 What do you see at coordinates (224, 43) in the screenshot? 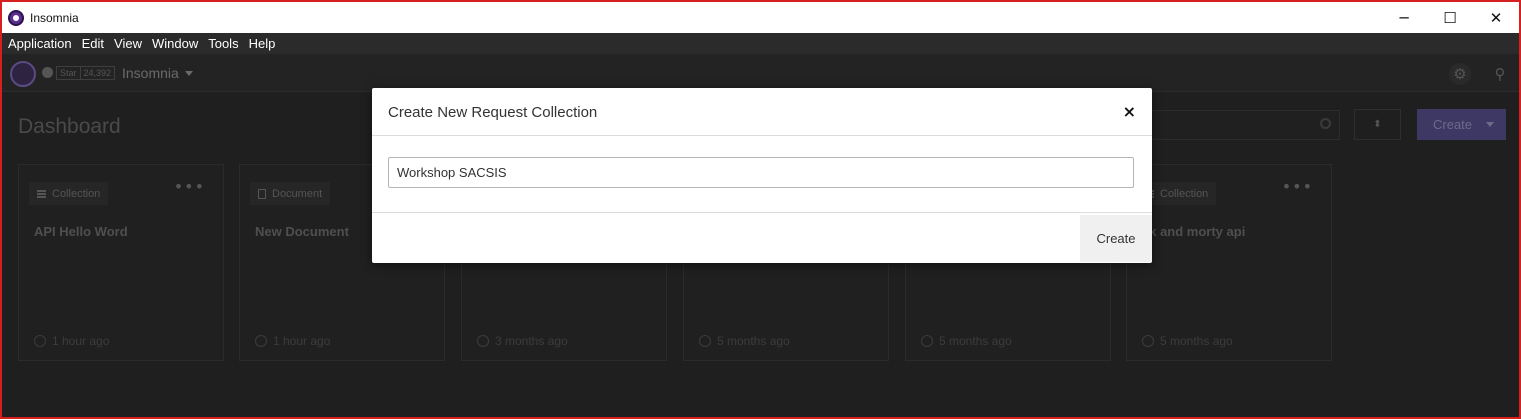
I see `menu-tools: Tools` at bounding box center [224, 43].